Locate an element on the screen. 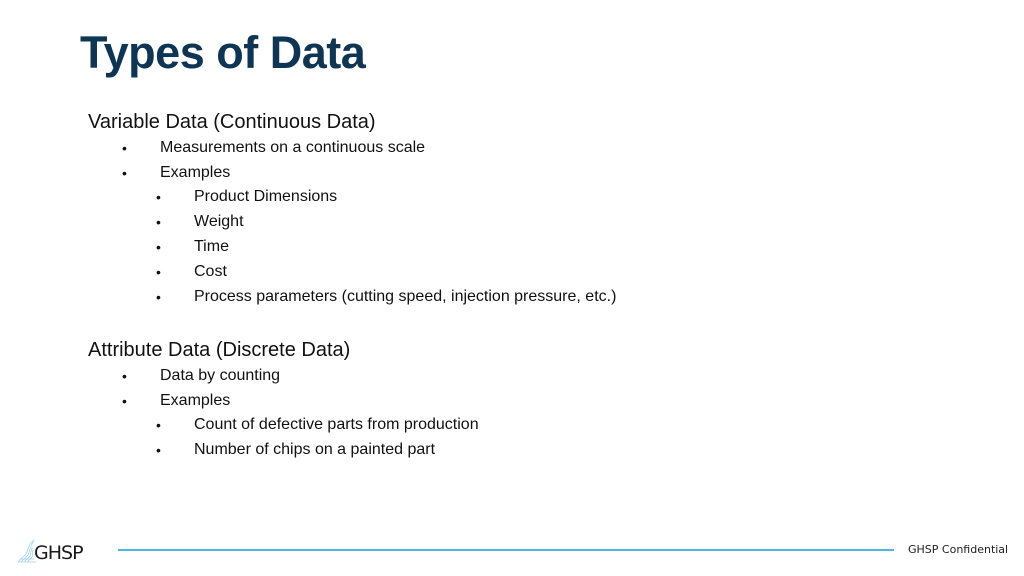 This screenshot has width=1024, height=576. footer-divider is located at coordinates (506, 550).